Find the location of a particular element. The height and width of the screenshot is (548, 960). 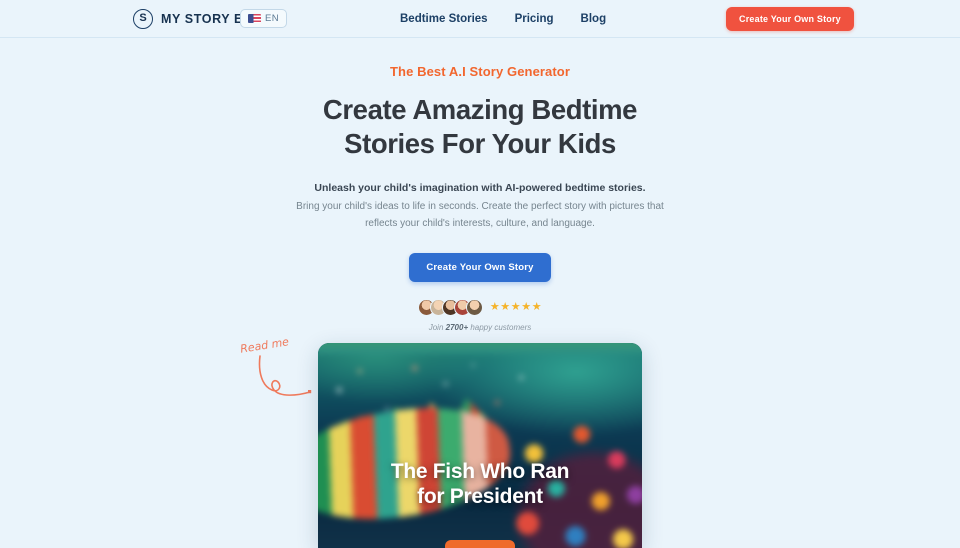

social-proof: ★★★★★ is located at coordinates (480, 308).